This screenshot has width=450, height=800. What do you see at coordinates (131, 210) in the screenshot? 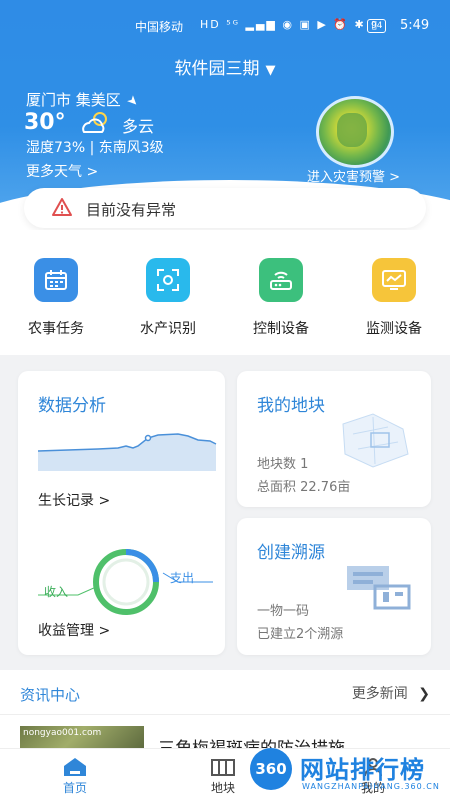
I see `alert-text: 目前没有异常` at bounding box center [131, 210].